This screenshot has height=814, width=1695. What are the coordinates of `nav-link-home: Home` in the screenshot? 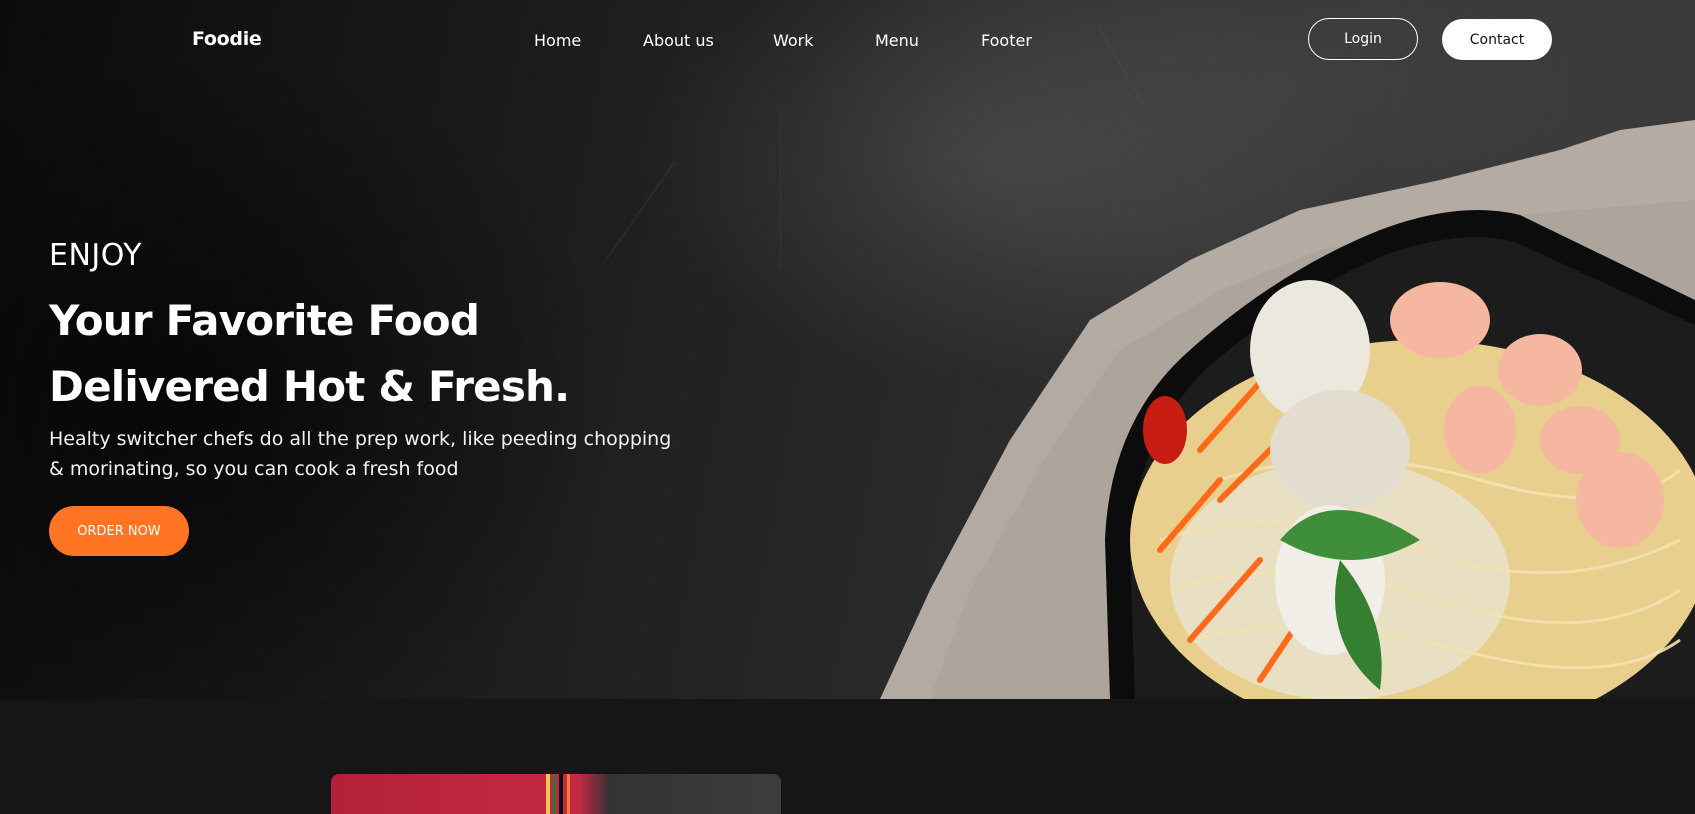 It's located at (588, 40).